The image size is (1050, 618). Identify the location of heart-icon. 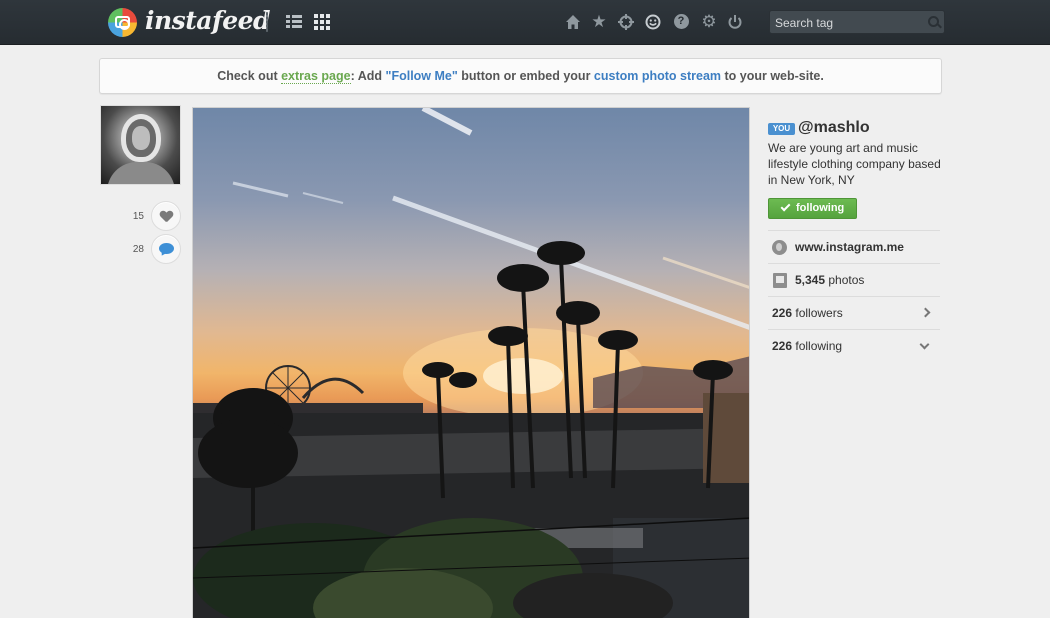
(166, 216).